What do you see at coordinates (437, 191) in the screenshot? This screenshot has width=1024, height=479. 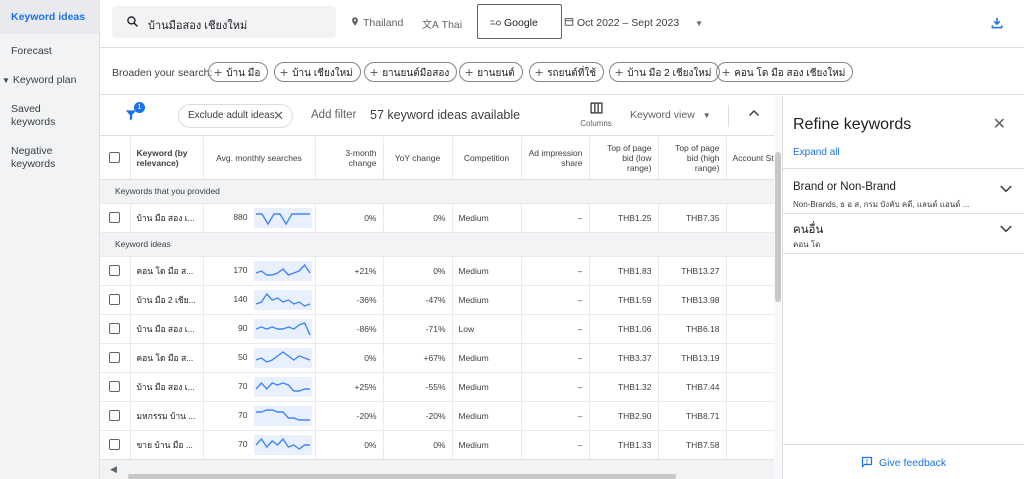 I see `table-section-header: Keywords that you provided` at bounding box center [437, 191].